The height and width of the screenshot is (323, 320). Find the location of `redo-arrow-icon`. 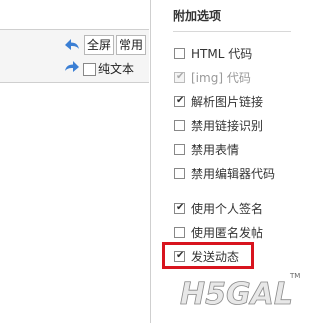

redo-arrow-icon is located at coordinates (72, 67).